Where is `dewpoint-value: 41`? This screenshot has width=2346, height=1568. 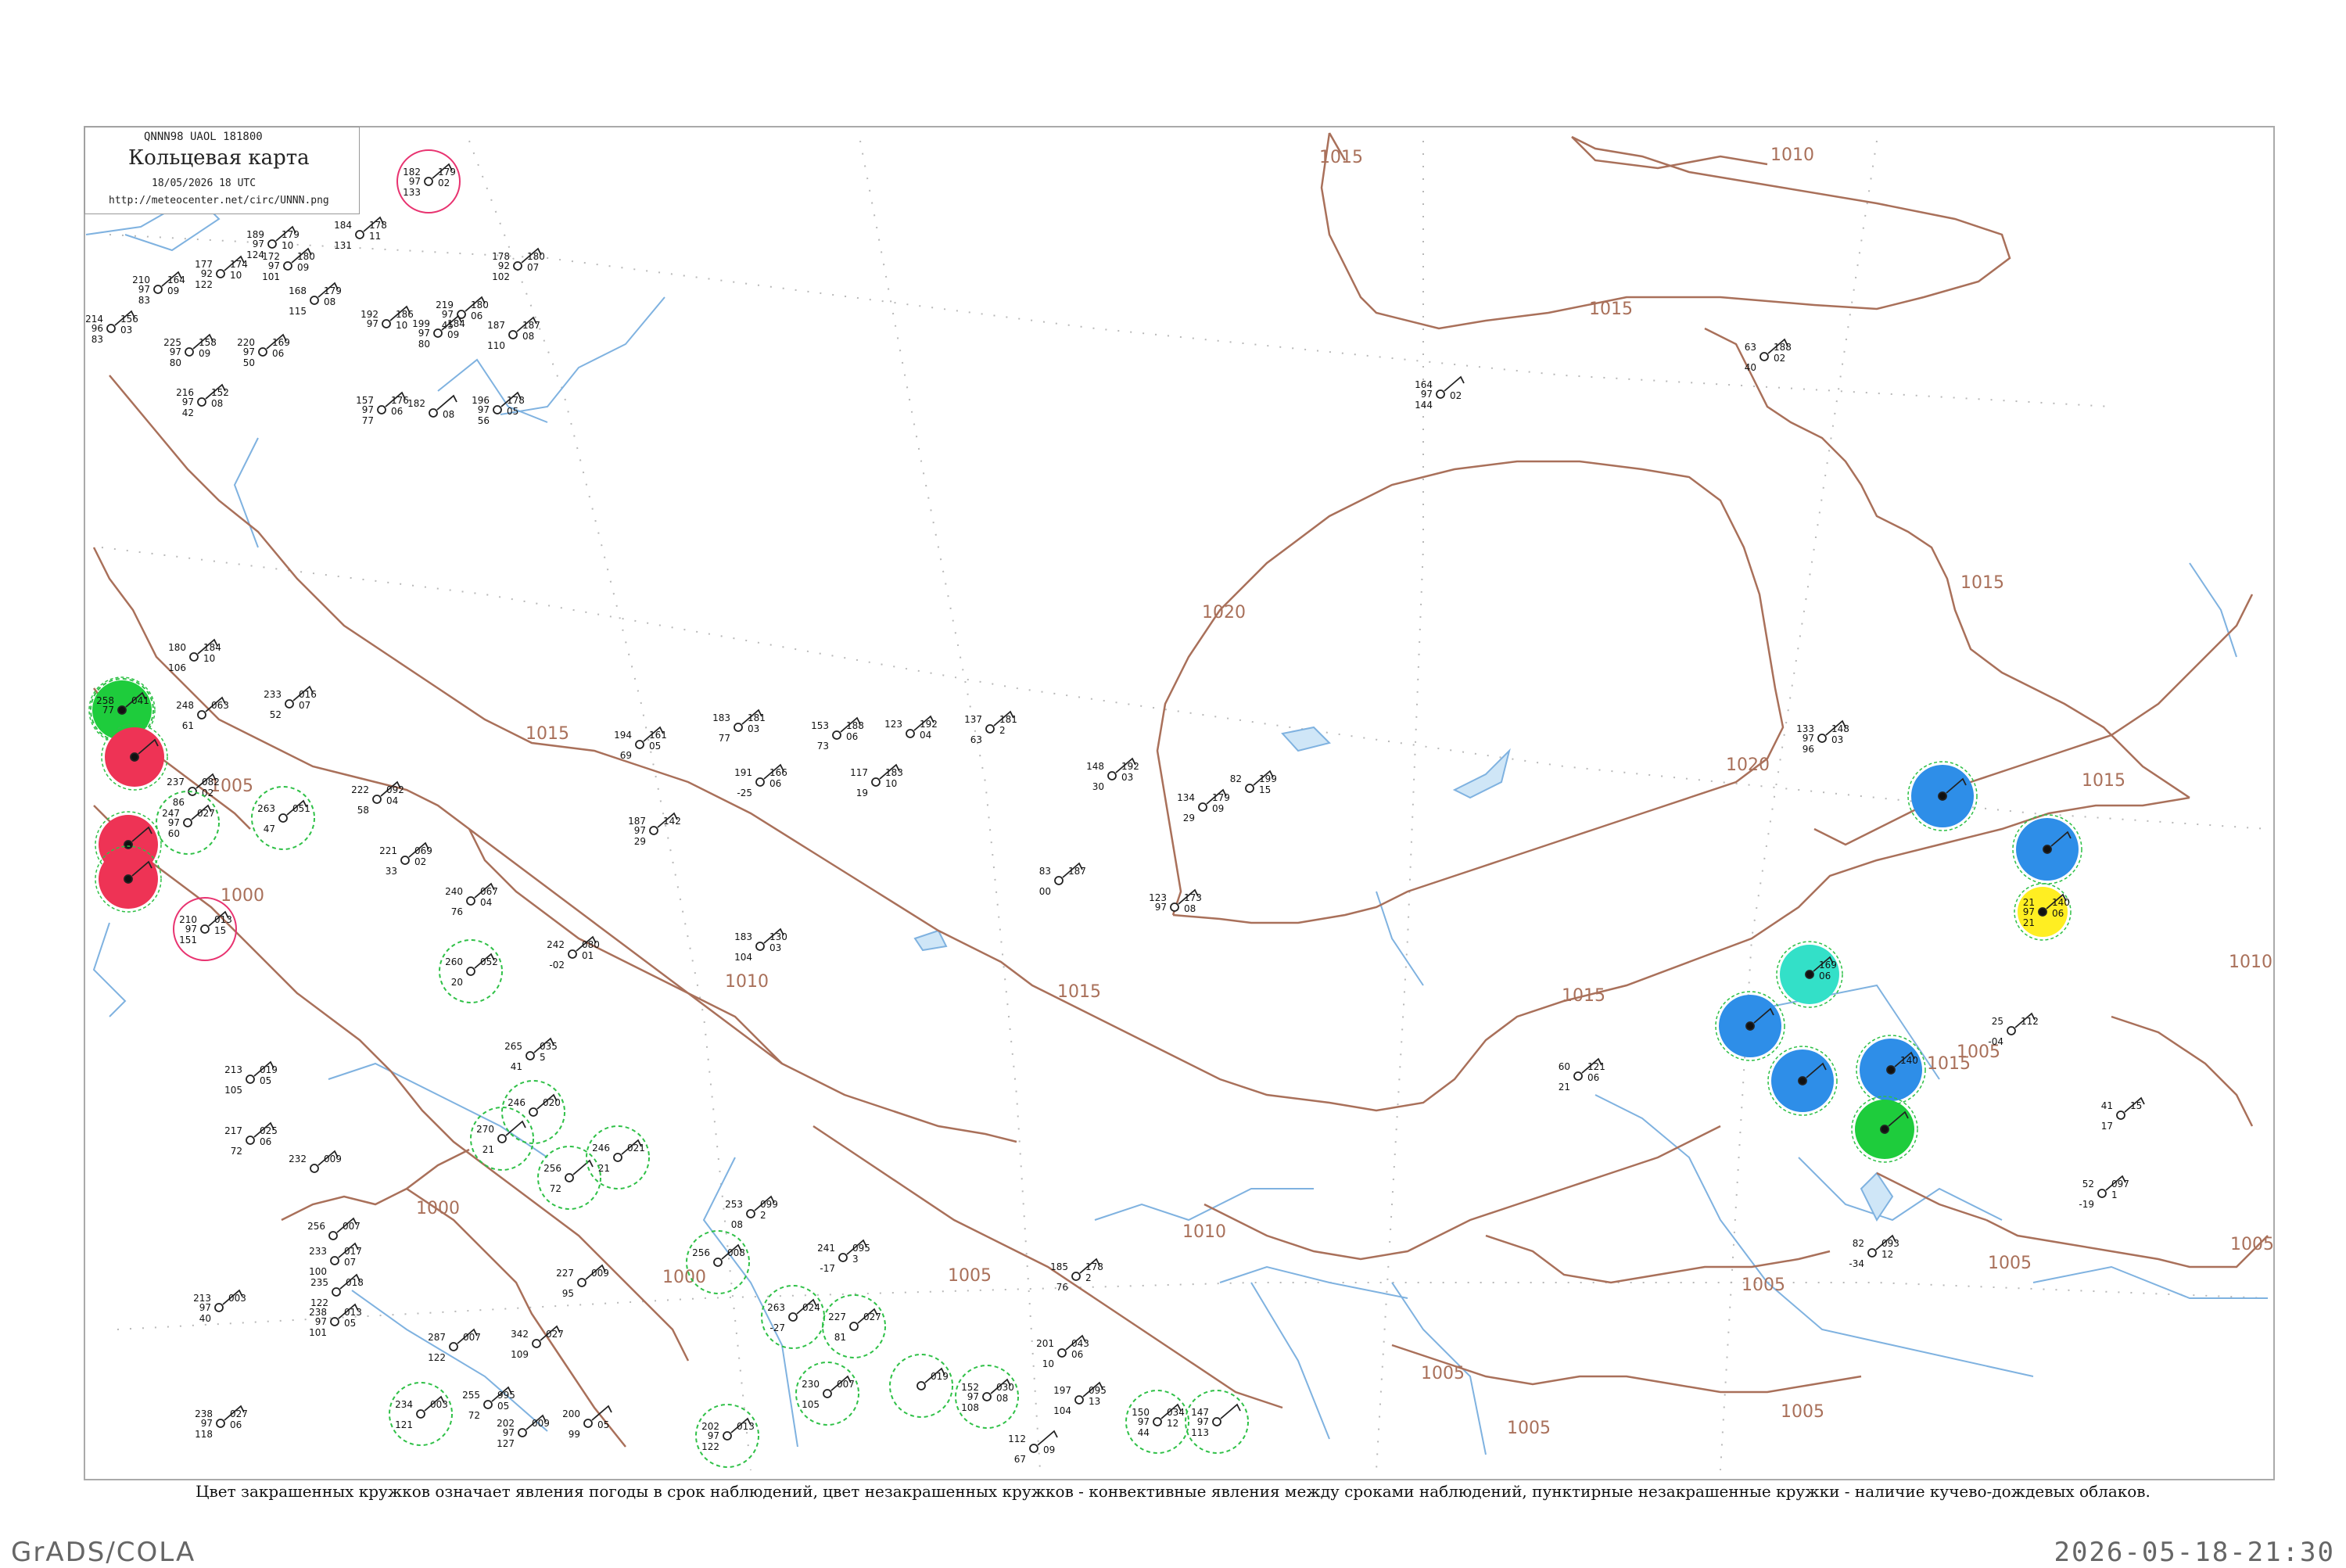 dewpoint-value: 41 is located at coordinates (516, 1066).